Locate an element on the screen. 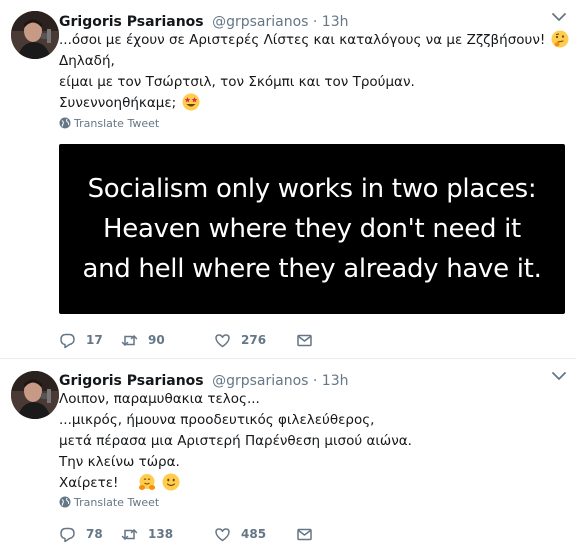 The height and width of the screenshot is (545, 576). hugging-face-emoji is located at coordinates (147, 482).